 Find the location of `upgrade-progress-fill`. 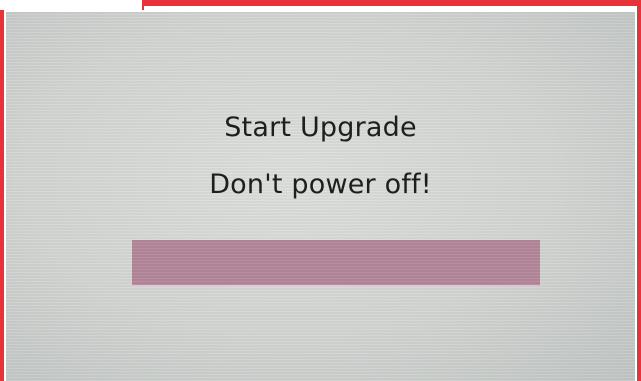

upgrade-progress-fill is located at coordinates (336, 262).